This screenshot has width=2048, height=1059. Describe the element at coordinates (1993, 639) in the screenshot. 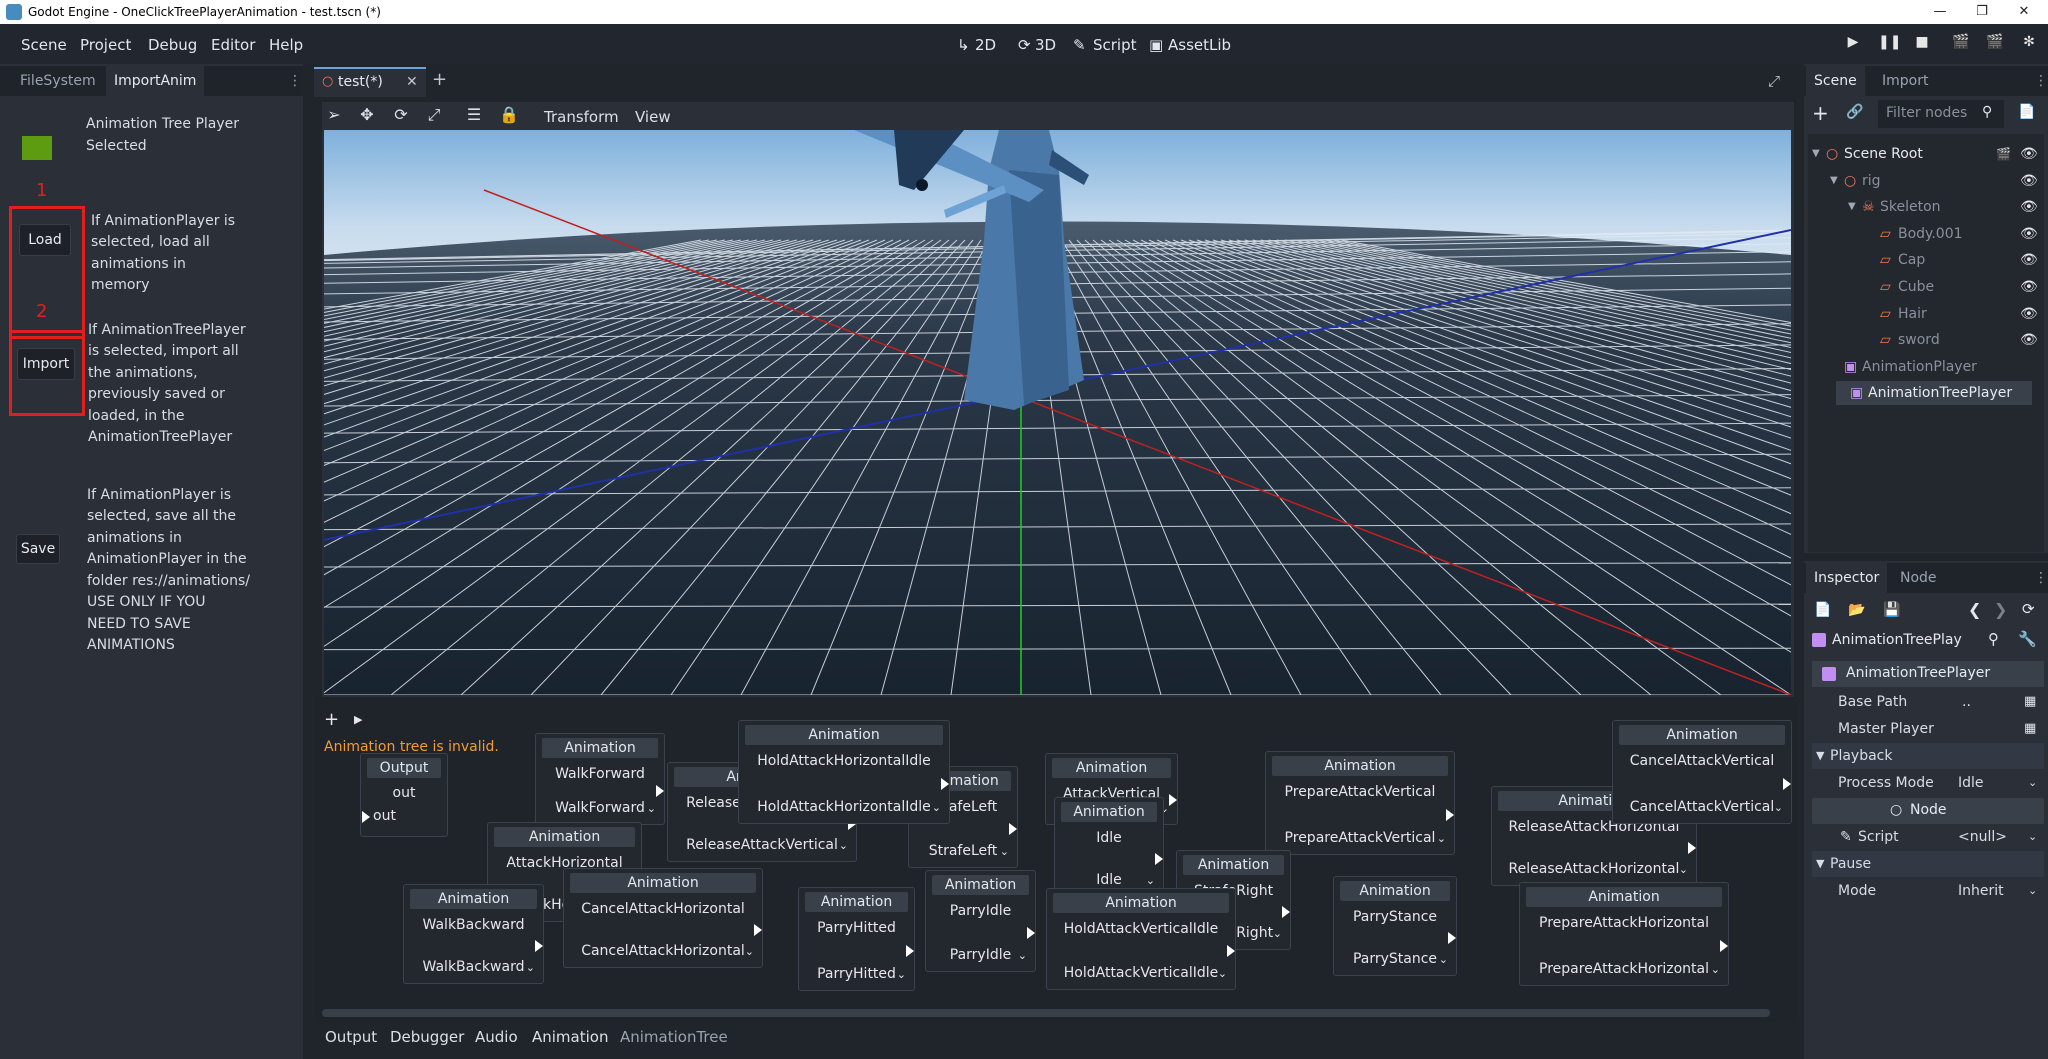

I see `inspector-search-icon: ⚲` at that location.